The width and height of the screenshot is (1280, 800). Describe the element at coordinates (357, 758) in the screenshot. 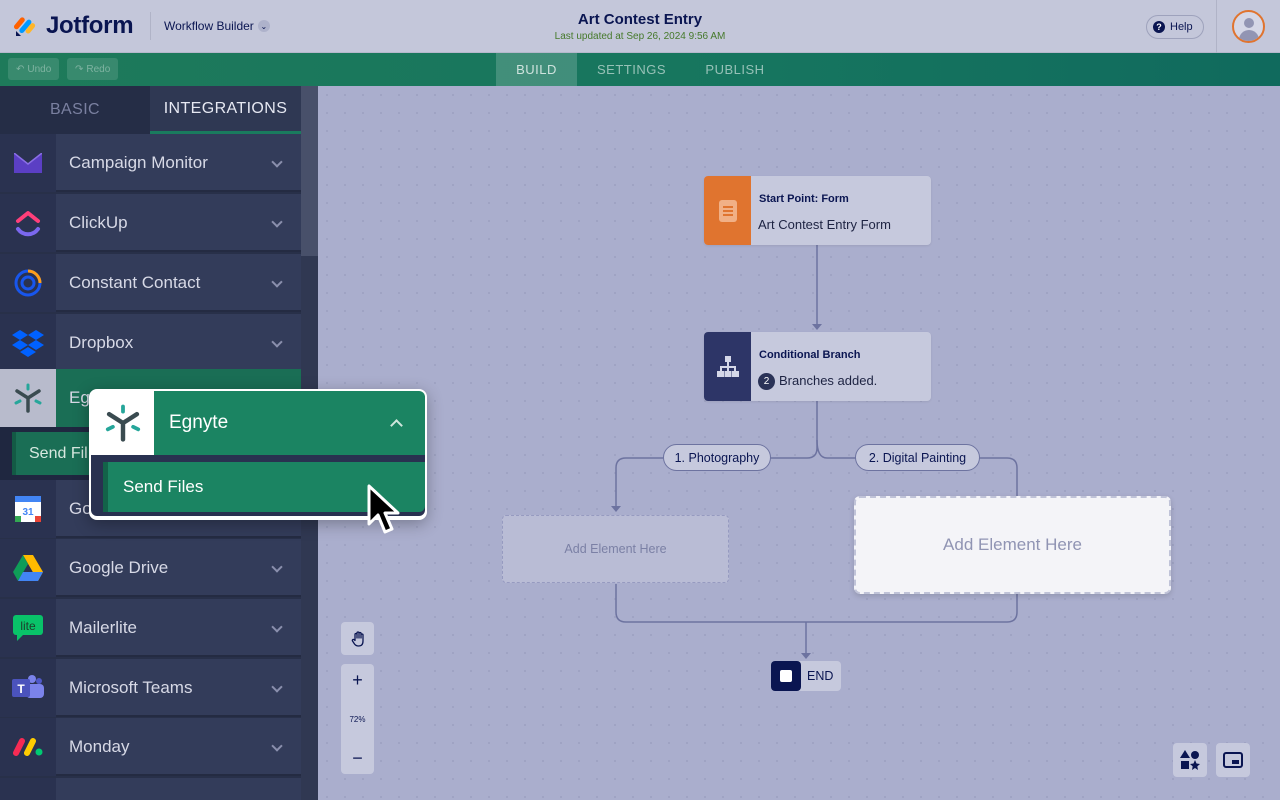

I see `zoom-out-button: −` at that location.